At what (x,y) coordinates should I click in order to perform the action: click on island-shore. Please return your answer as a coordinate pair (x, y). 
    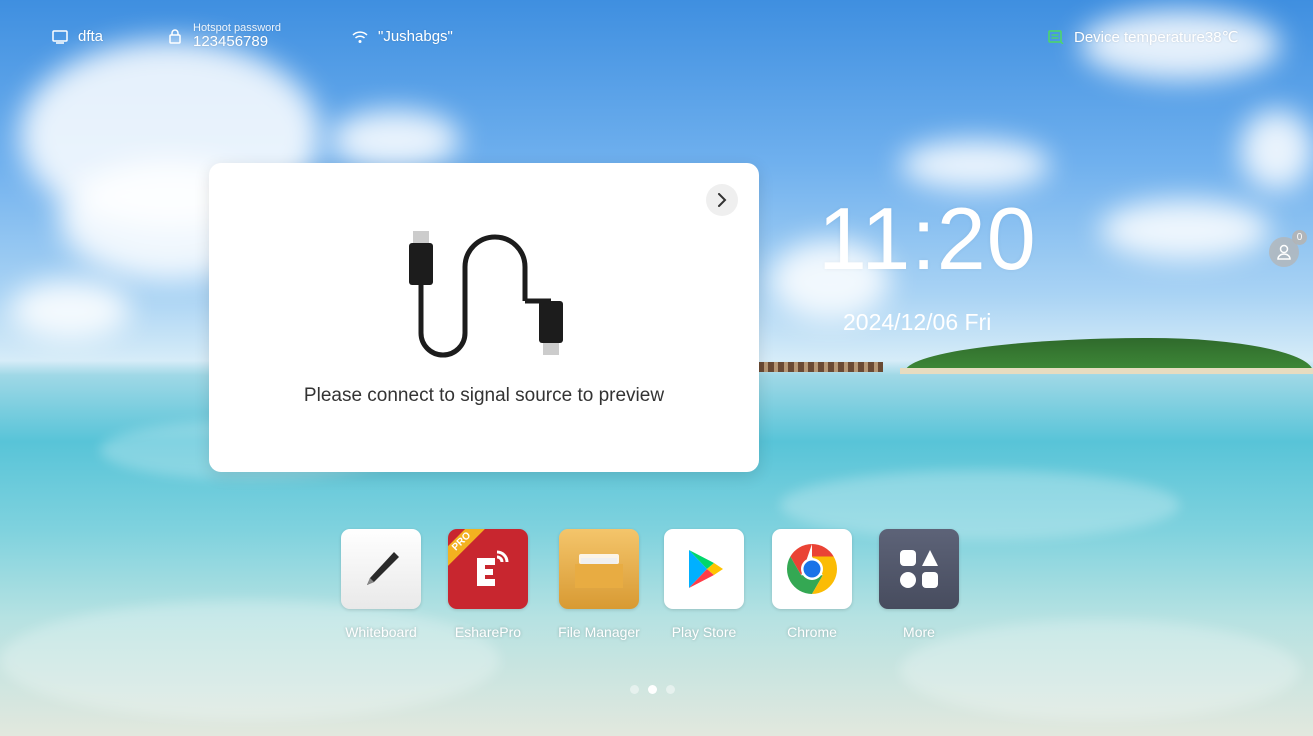
    Looking at the image, I should click on (1106, 371).